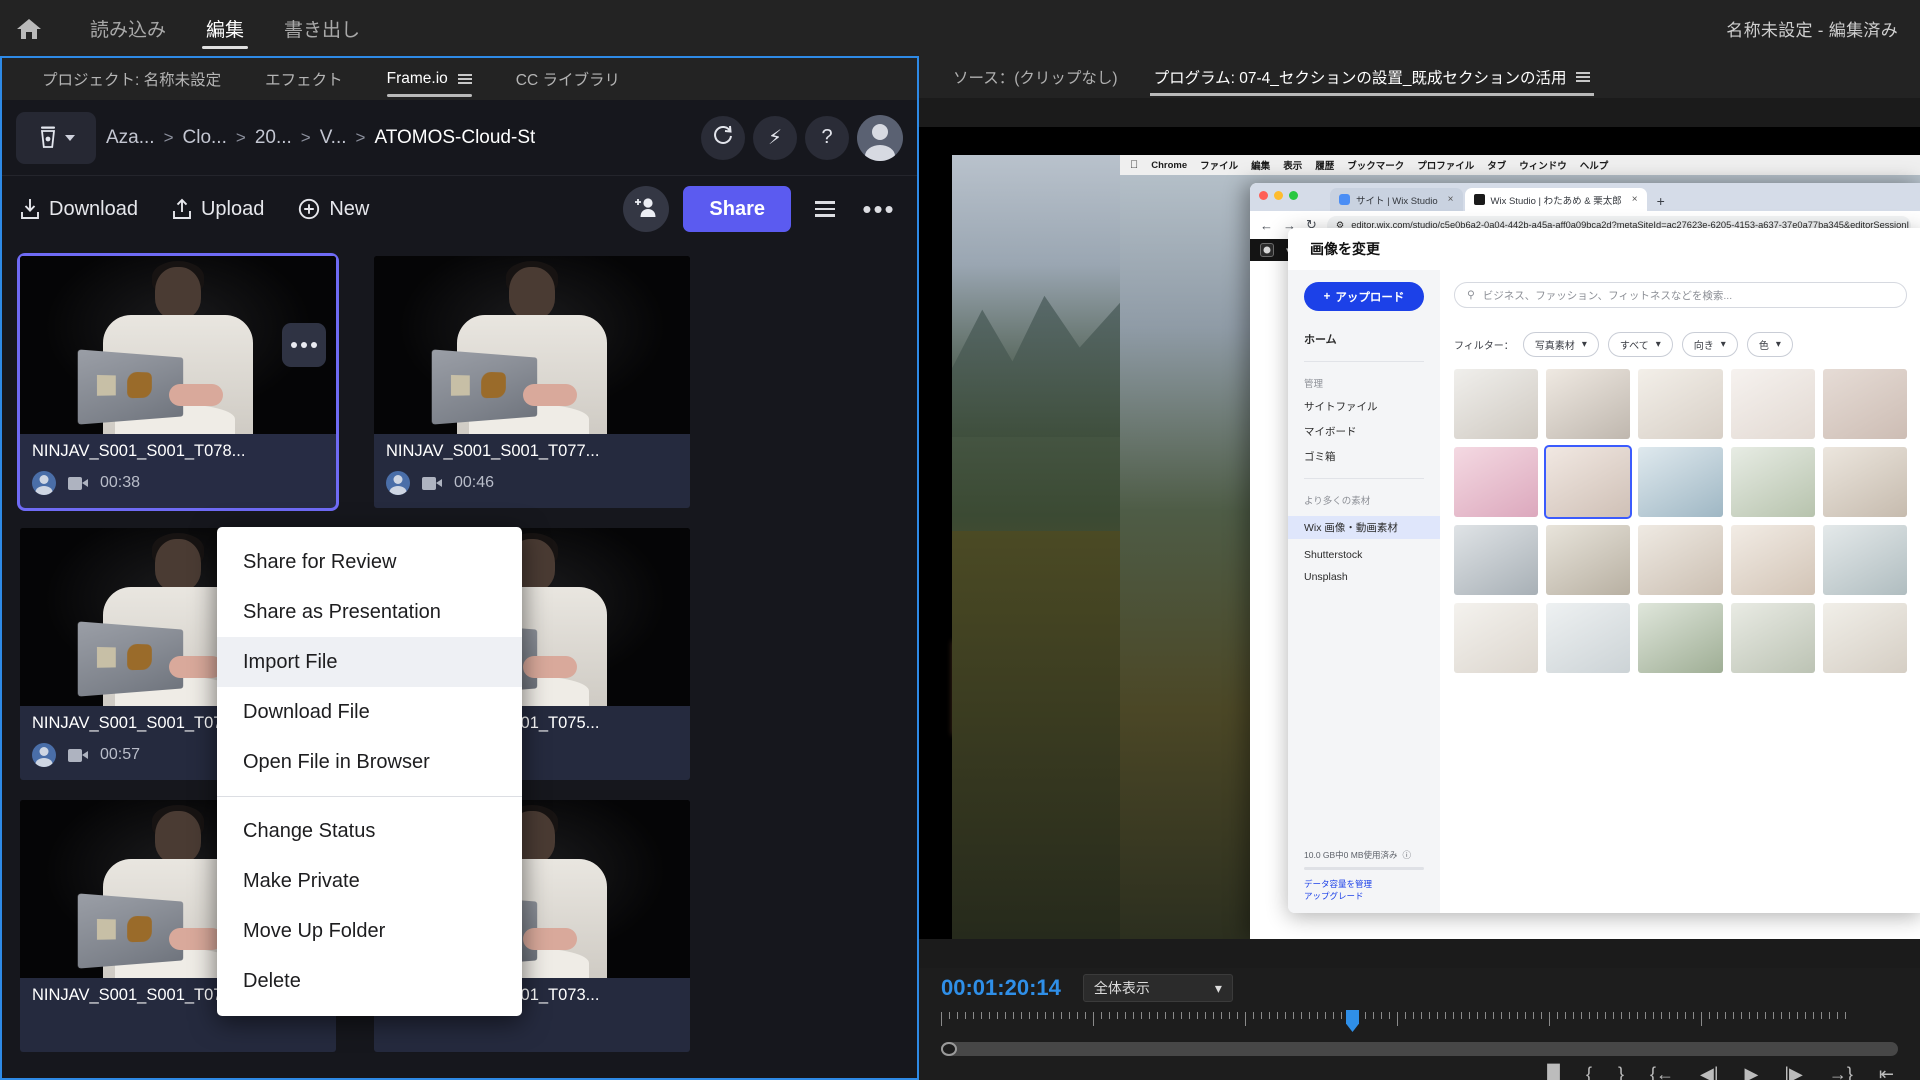 This screenshot has width=1920, height=1080. What do you see at coordinates (1364, 527) in the screenshot?
I see `sidebar-item-wix-media: Wix 画像・動画素材` at bounding box center [1364, 527].